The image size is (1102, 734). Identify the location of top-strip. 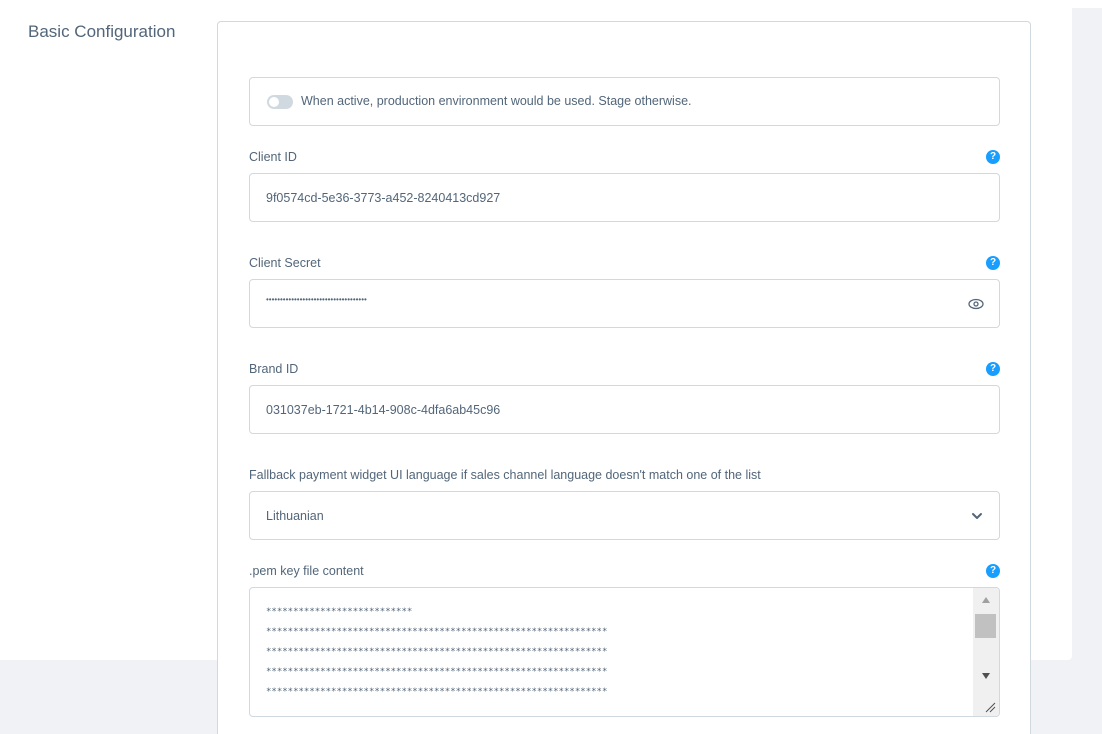
(551, 4).